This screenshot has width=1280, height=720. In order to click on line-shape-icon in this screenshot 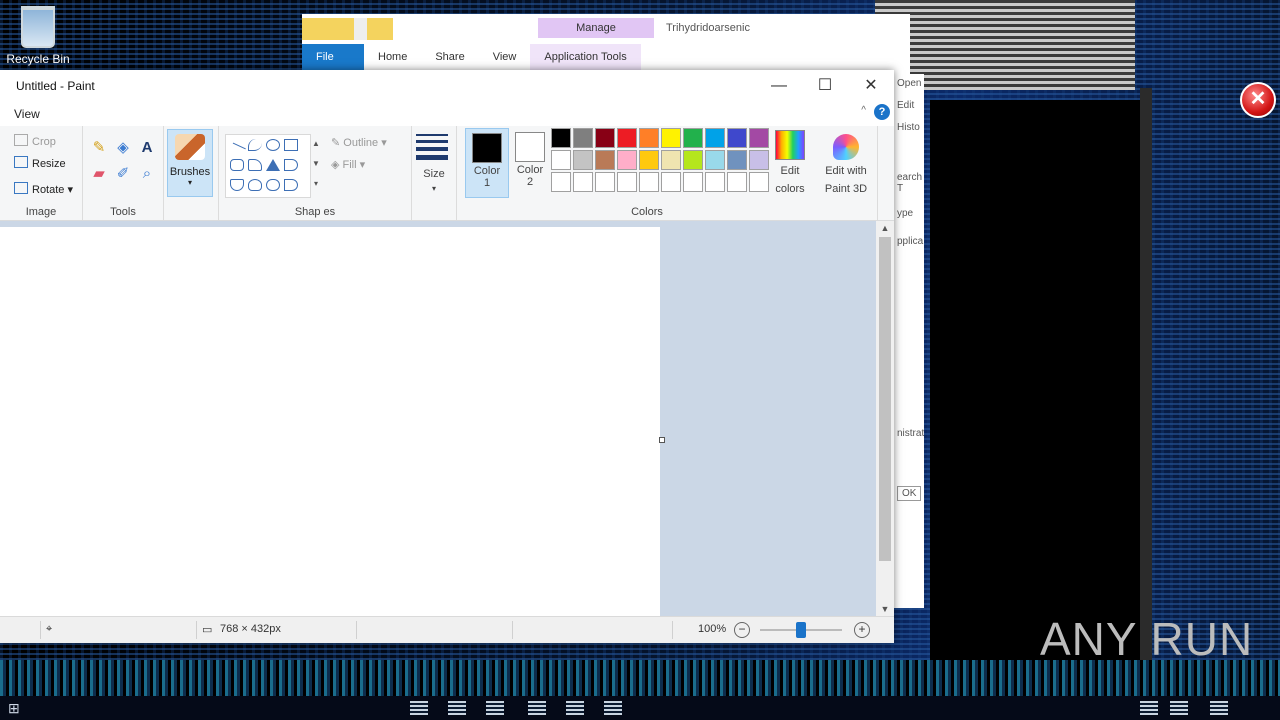, I will do `click(237, 151)`.